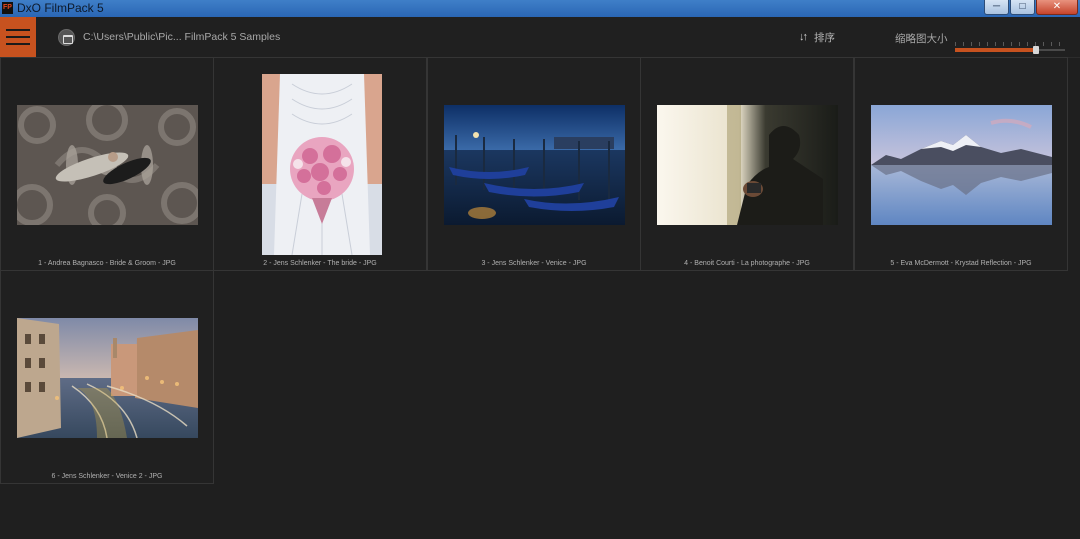  I want to click on sort-button: ↓↑ 排序, so click(817, 37).